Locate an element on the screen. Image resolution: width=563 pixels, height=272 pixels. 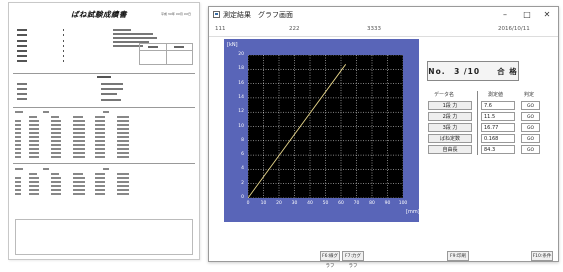
counter-text: No. 3 /10 合 格 is located at coordinates (473, 71).